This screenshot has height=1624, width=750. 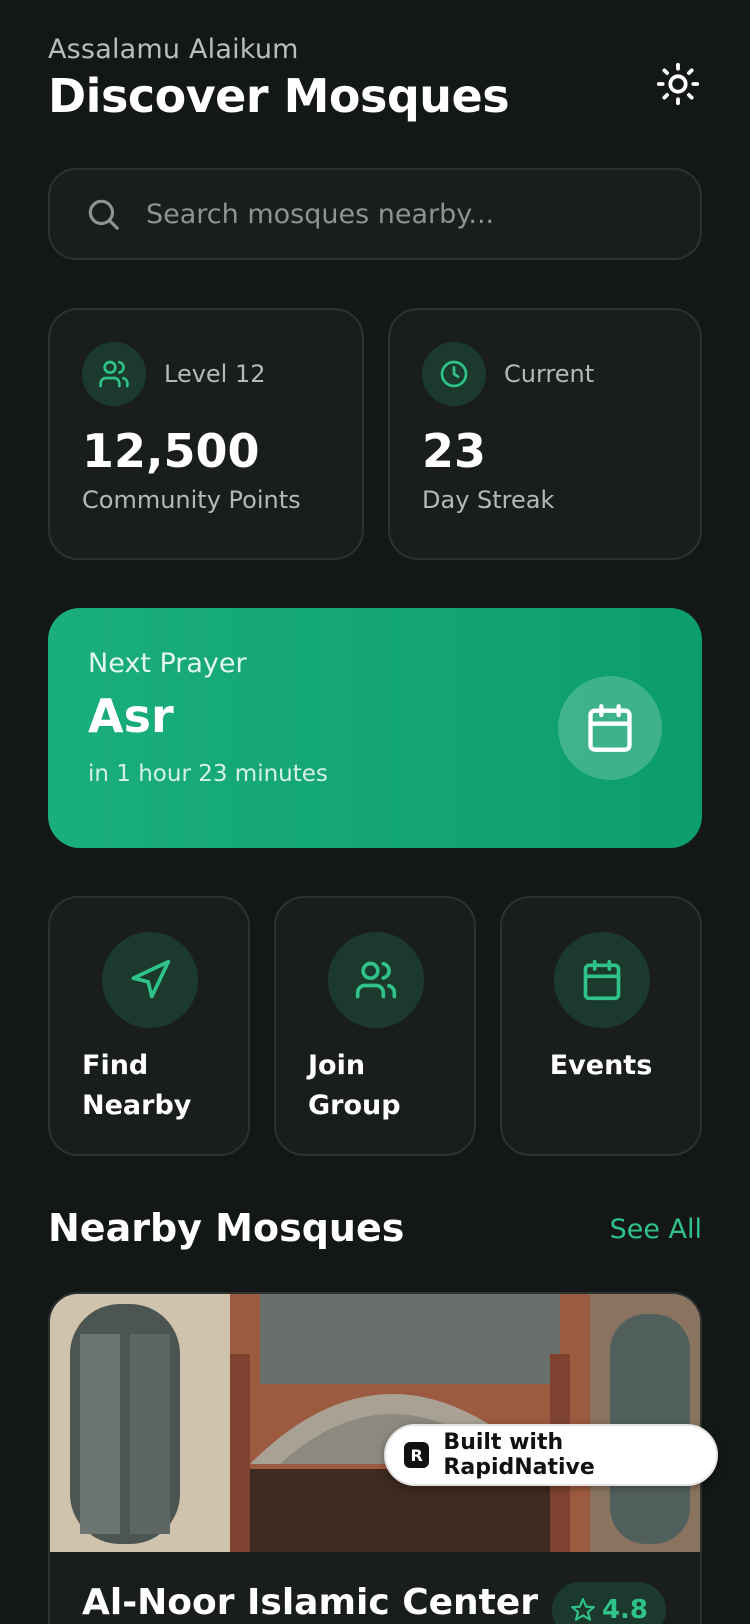 I want to click on greeting-text: Assalamu Alaikum, so click(x=173, y=49).